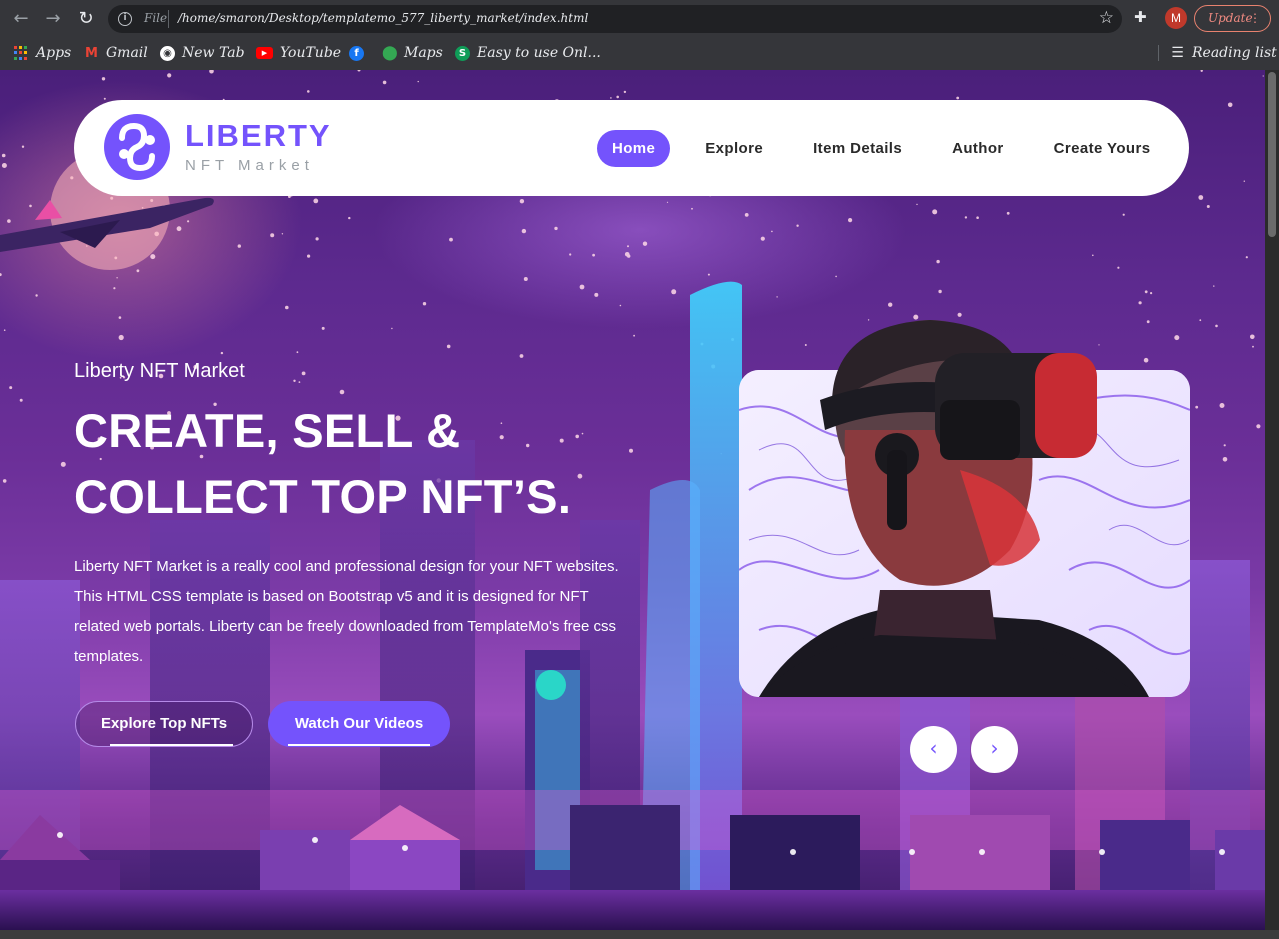 Image resolution: width=1279 pixels, height=939 pixels. I want to click on bookmark-facebook: f, so click(356, 53).